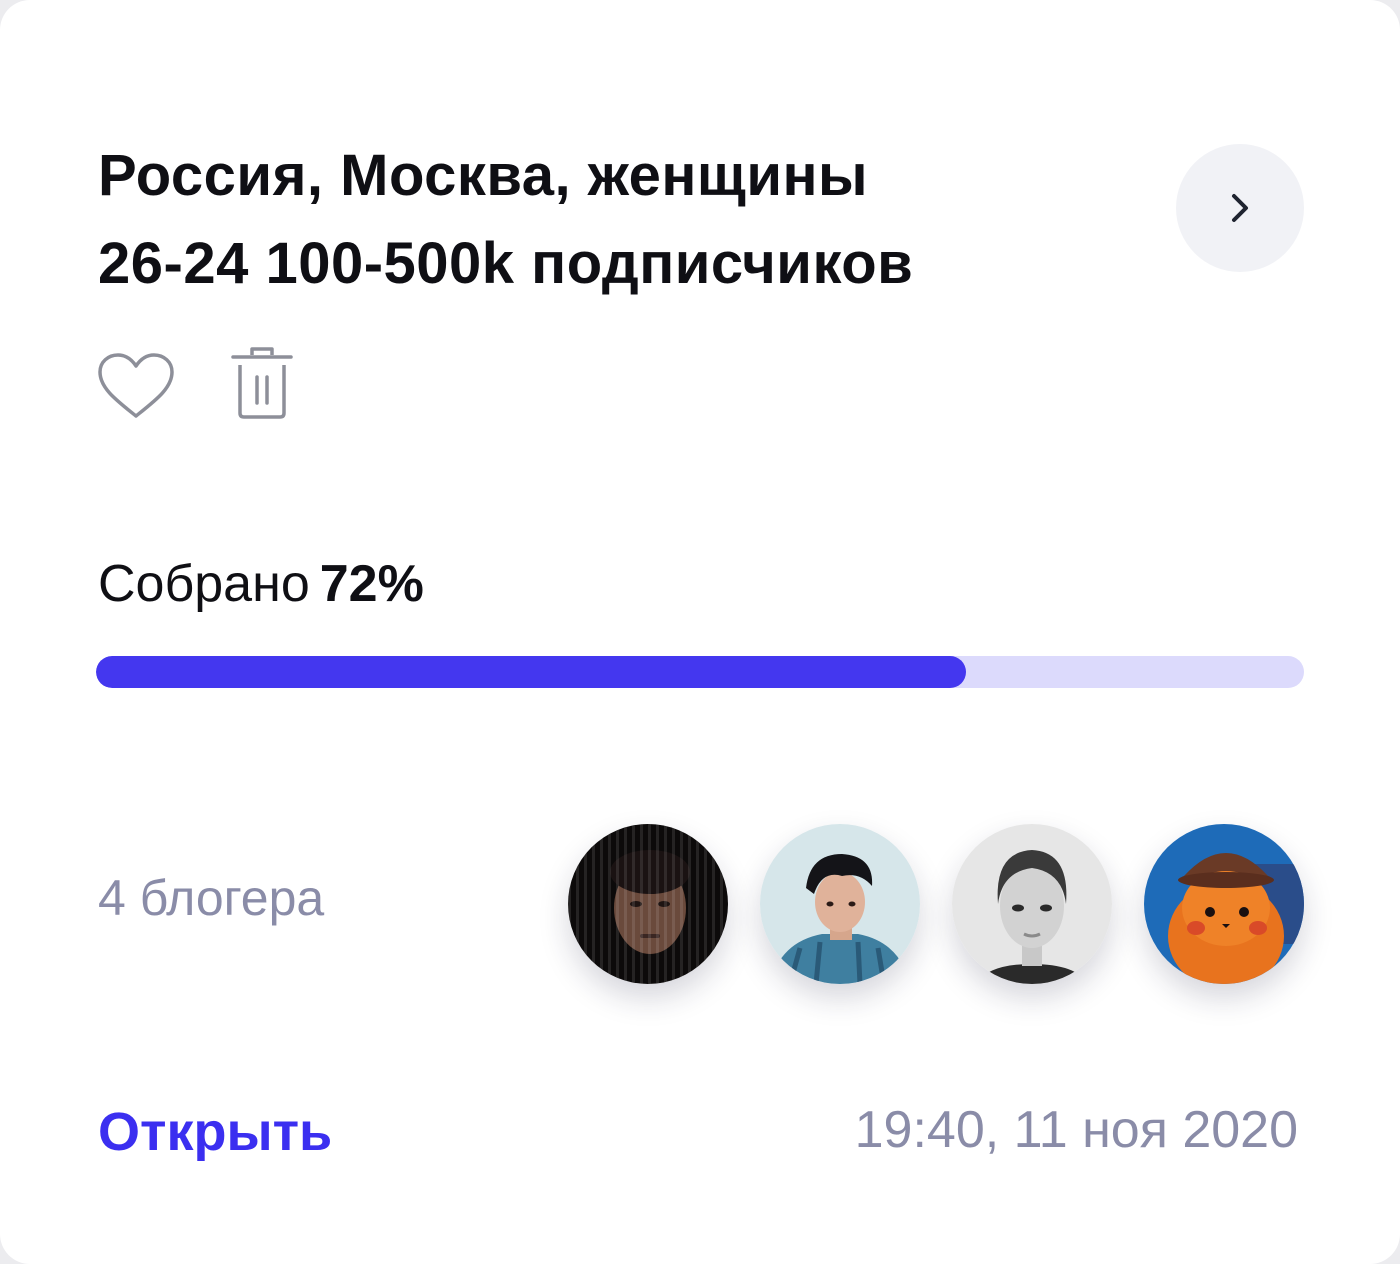  I want to click on progress-label: Собрано 72%, so click(261, 584).